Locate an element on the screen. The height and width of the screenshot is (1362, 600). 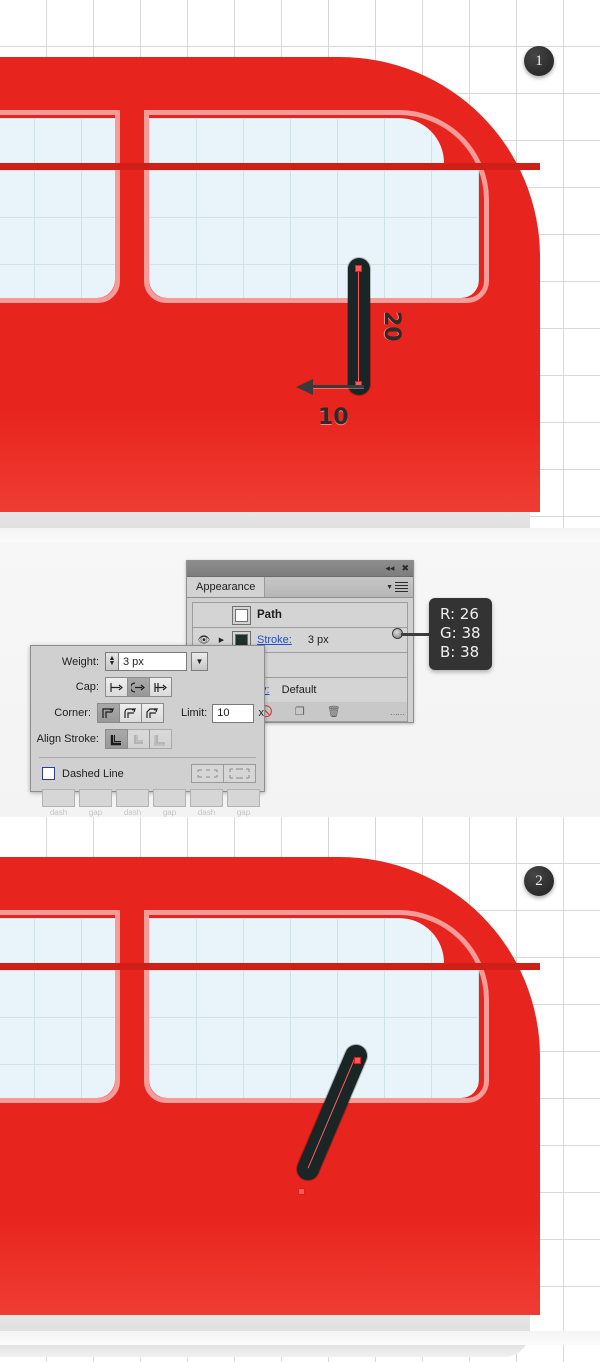
step-badge-2: 2 is located at coordinates (539, 881).